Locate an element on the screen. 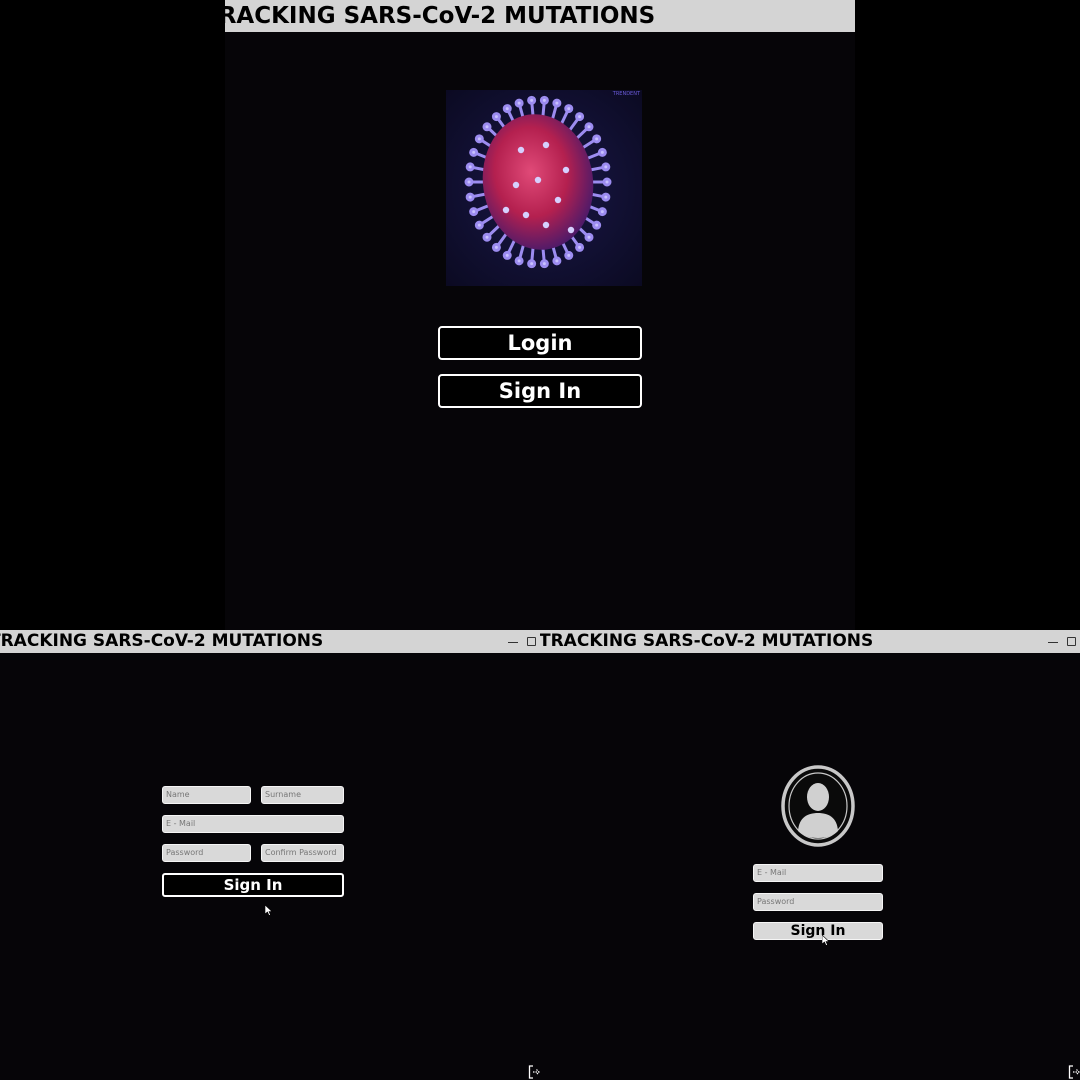  coronavirus-icon is located at coordinates (544, 188).